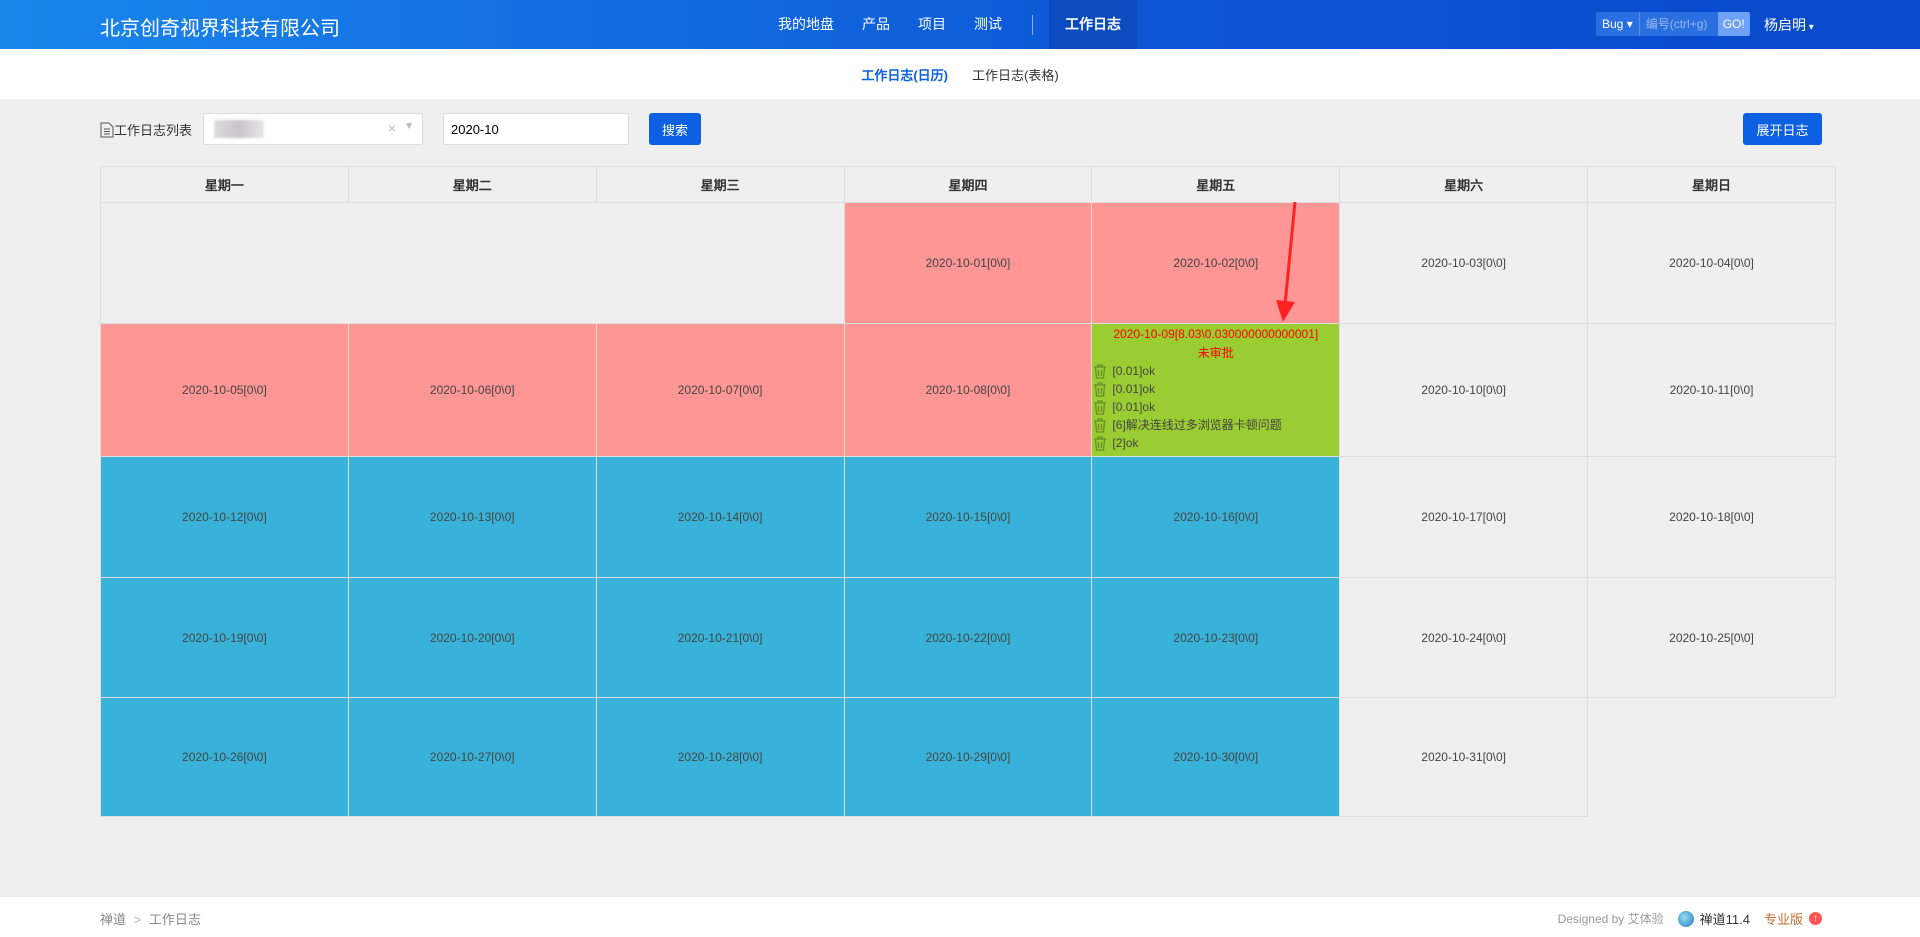 This screenshot has width=1920, height=937. I want to click on id-search-input: 编号(ctrl+g), so click(1679, 24).